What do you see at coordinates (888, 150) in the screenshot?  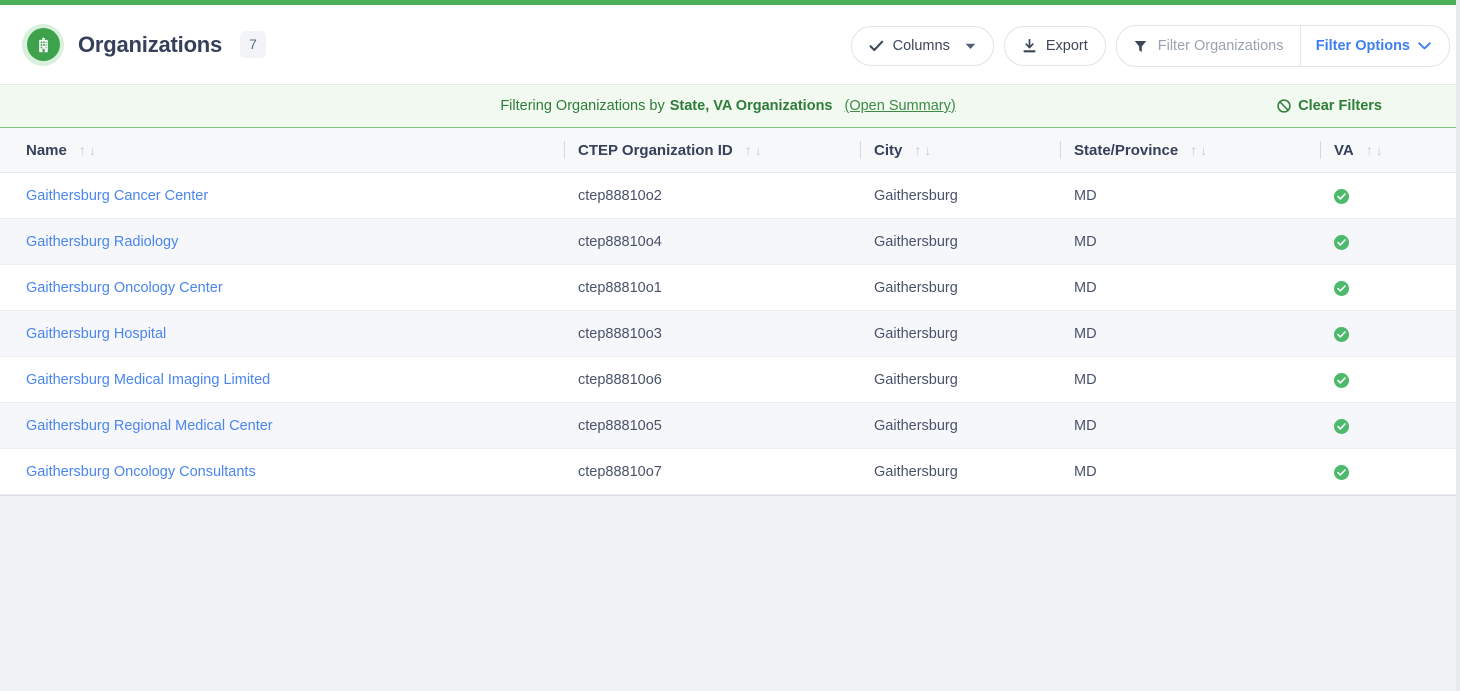 I see `column-header-city-label: City` at bounding box center [888, 150].